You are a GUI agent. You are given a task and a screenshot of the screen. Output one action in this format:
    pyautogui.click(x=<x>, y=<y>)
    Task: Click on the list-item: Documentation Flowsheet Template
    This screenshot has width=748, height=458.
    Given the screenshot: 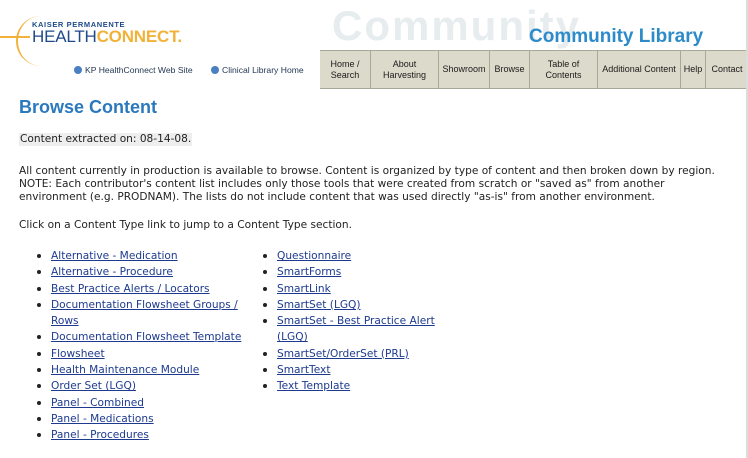 What is the action you would take?
    pyautogui.click(x=140, y=337)
    